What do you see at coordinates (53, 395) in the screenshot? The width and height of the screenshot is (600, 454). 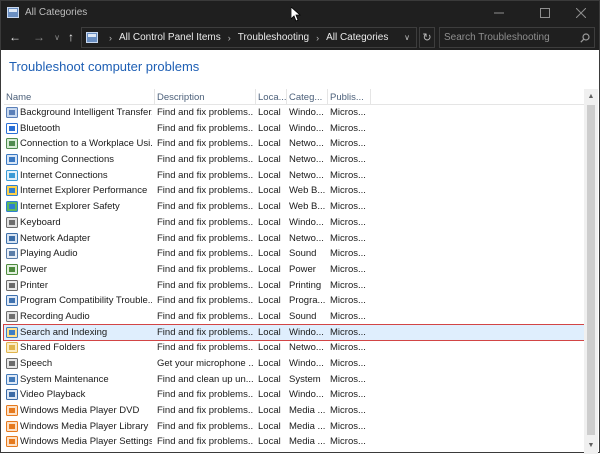 I see `item-name: Video Playback` at bounding box center [53, 395].